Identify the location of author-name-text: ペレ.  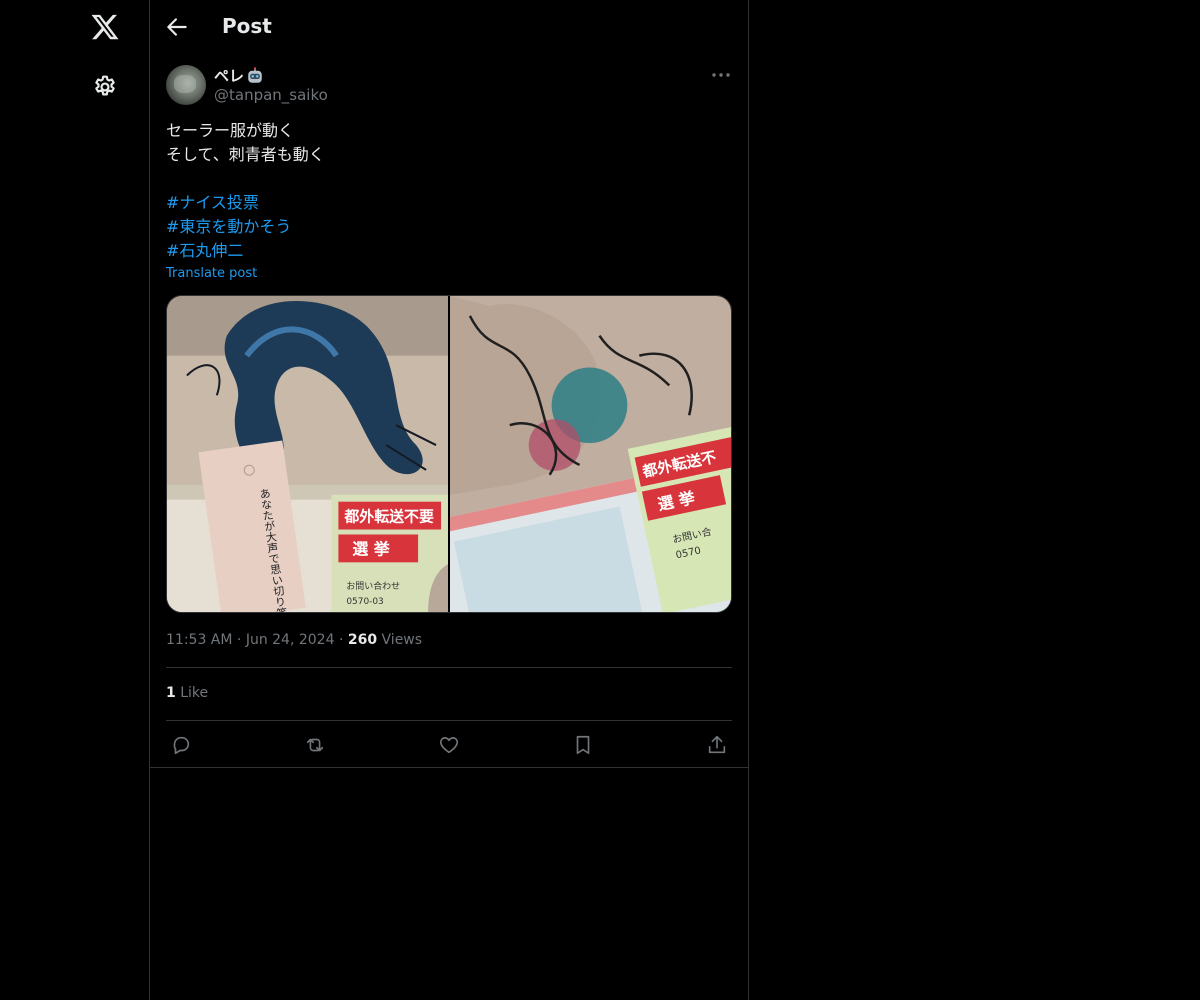
(229, 76).